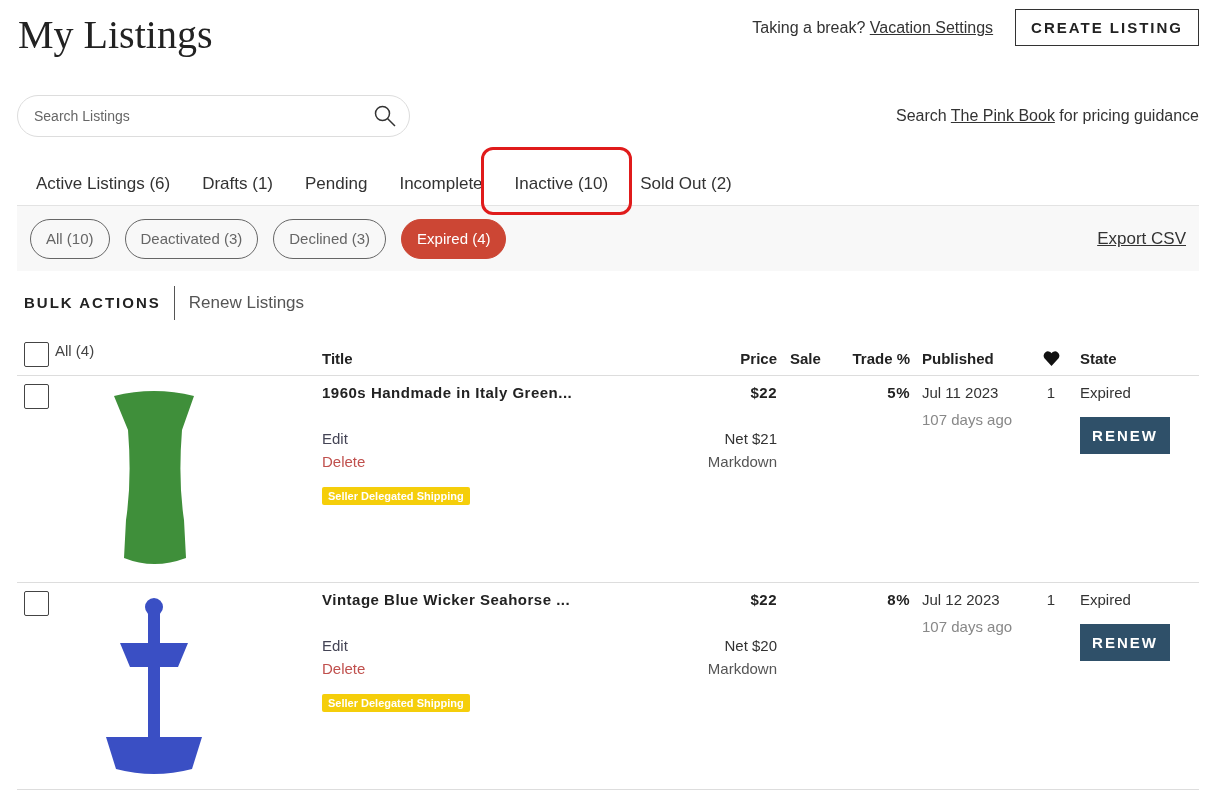 The height and width of the screenshot is (791, 1230). What do you see at coordinates (1002, 115) in the screenshot?
I see `guide-link: The Pink Book` at bounding box center [1002, 115].